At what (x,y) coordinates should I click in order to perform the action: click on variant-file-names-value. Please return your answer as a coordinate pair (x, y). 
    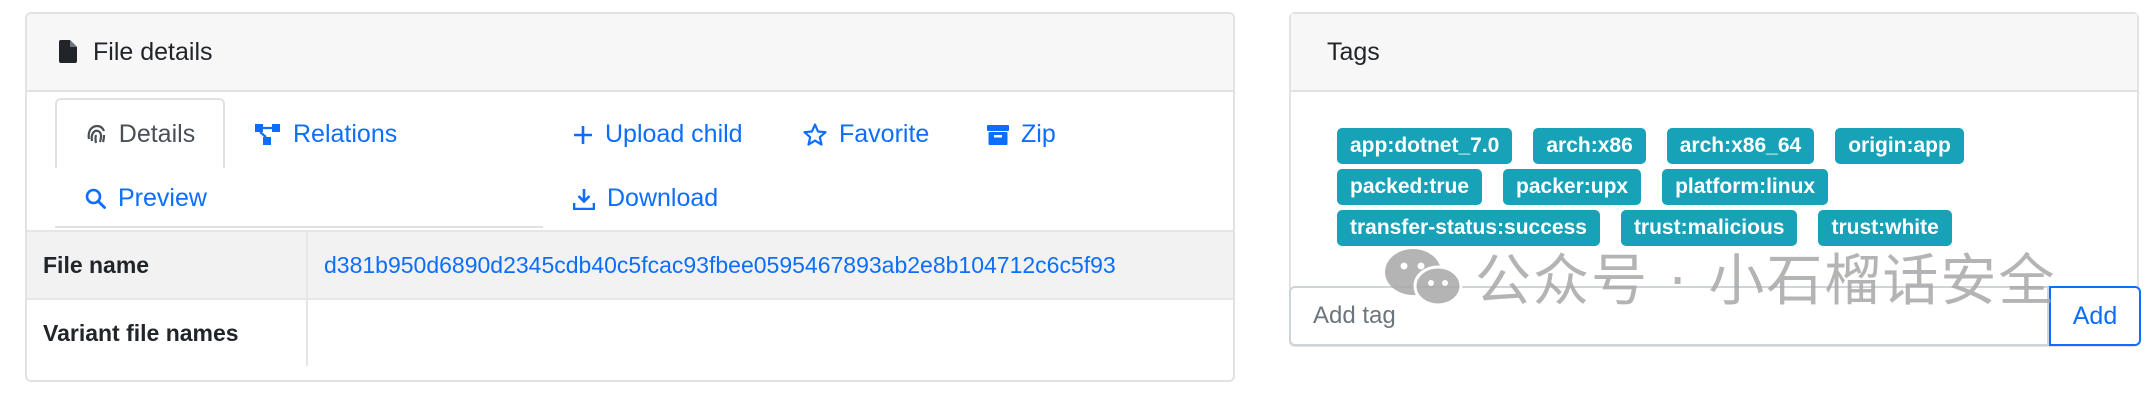
    Looking at the image, I should click on (770, 332).